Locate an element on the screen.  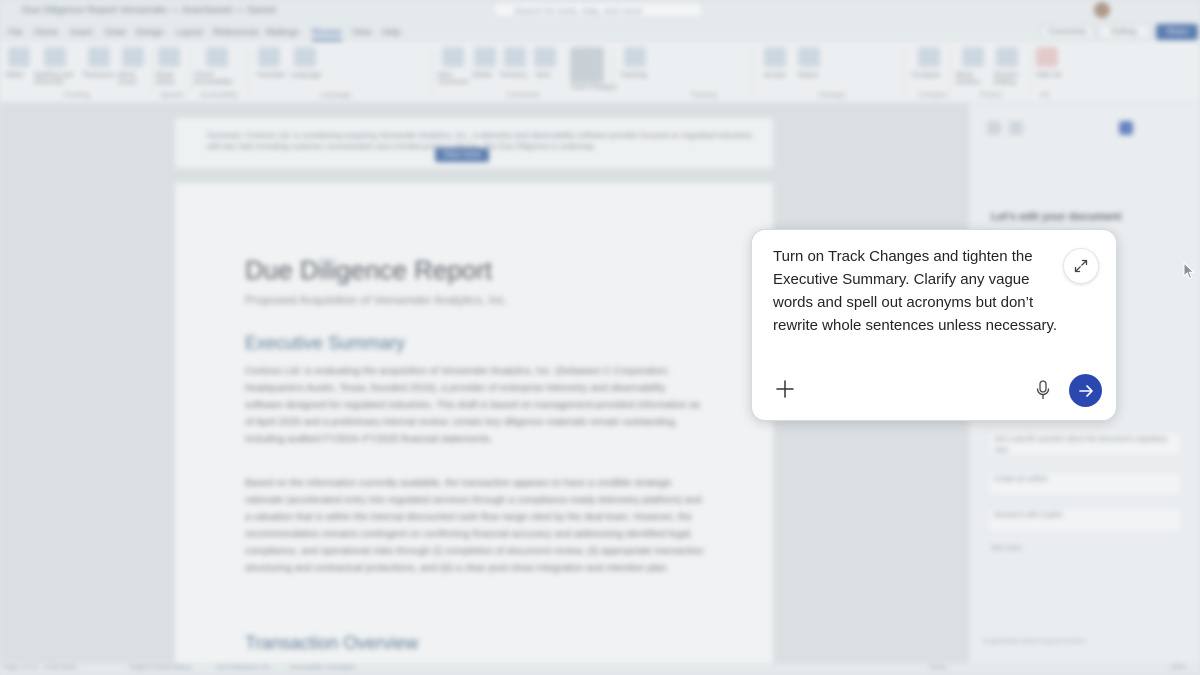
page-count: Page 1 of 12 is located at coordinates (21, 668).